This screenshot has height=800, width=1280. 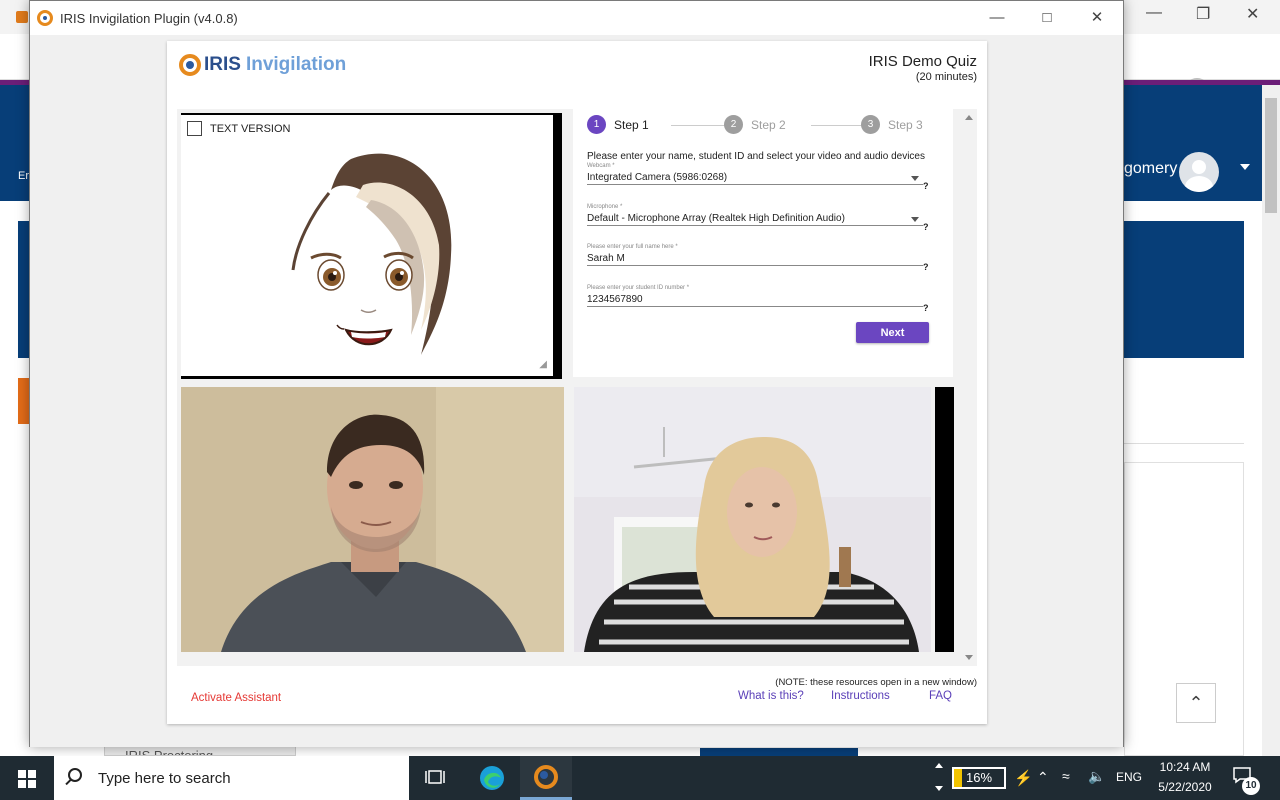 I want to click on webcam-value-text: Integrated Camera (5986:0268), so click(x=657, y=177).